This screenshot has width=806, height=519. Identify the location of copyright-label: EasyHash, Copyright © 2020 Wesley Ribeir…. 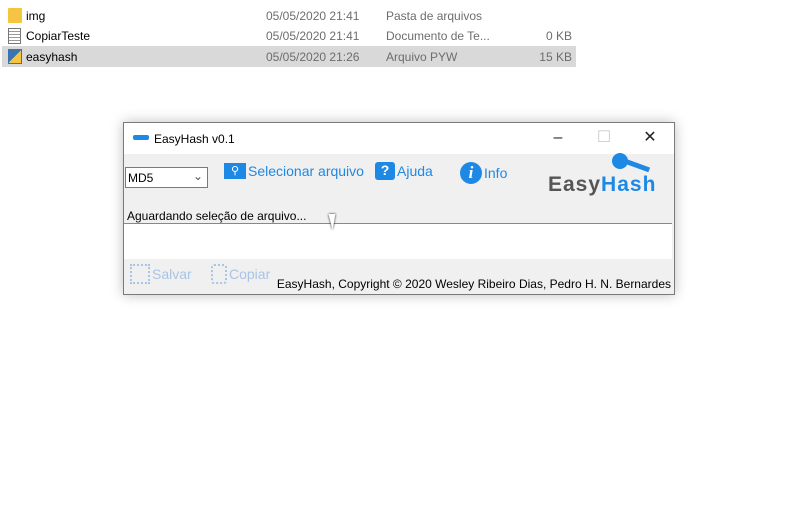
(473, 284).